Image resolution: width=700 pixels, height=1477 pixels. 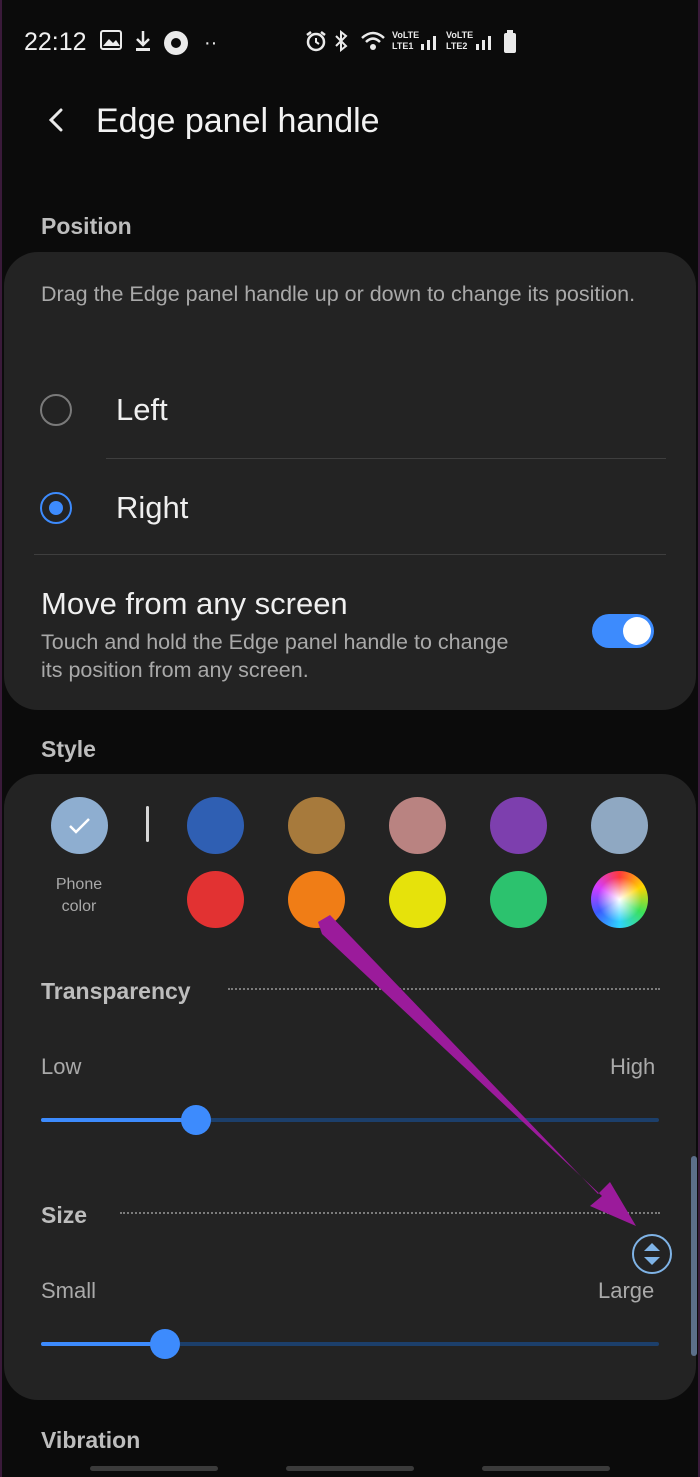 I want to click on scrollbar, so click(x=694, y=1256).